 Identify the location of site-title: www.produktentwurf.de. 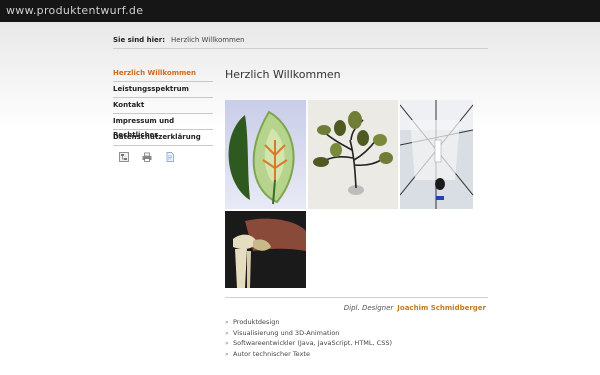
(74, 10).